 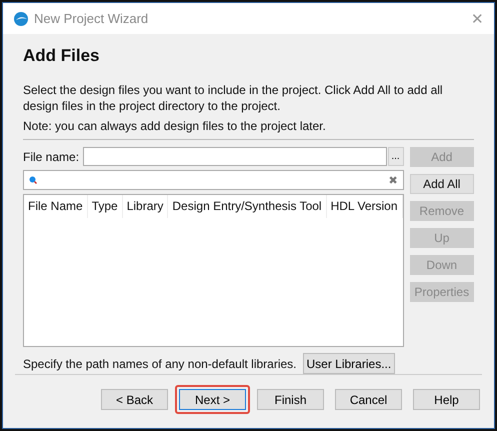 I want to click on nav-button: Cancel, so click(x=368, y=399).